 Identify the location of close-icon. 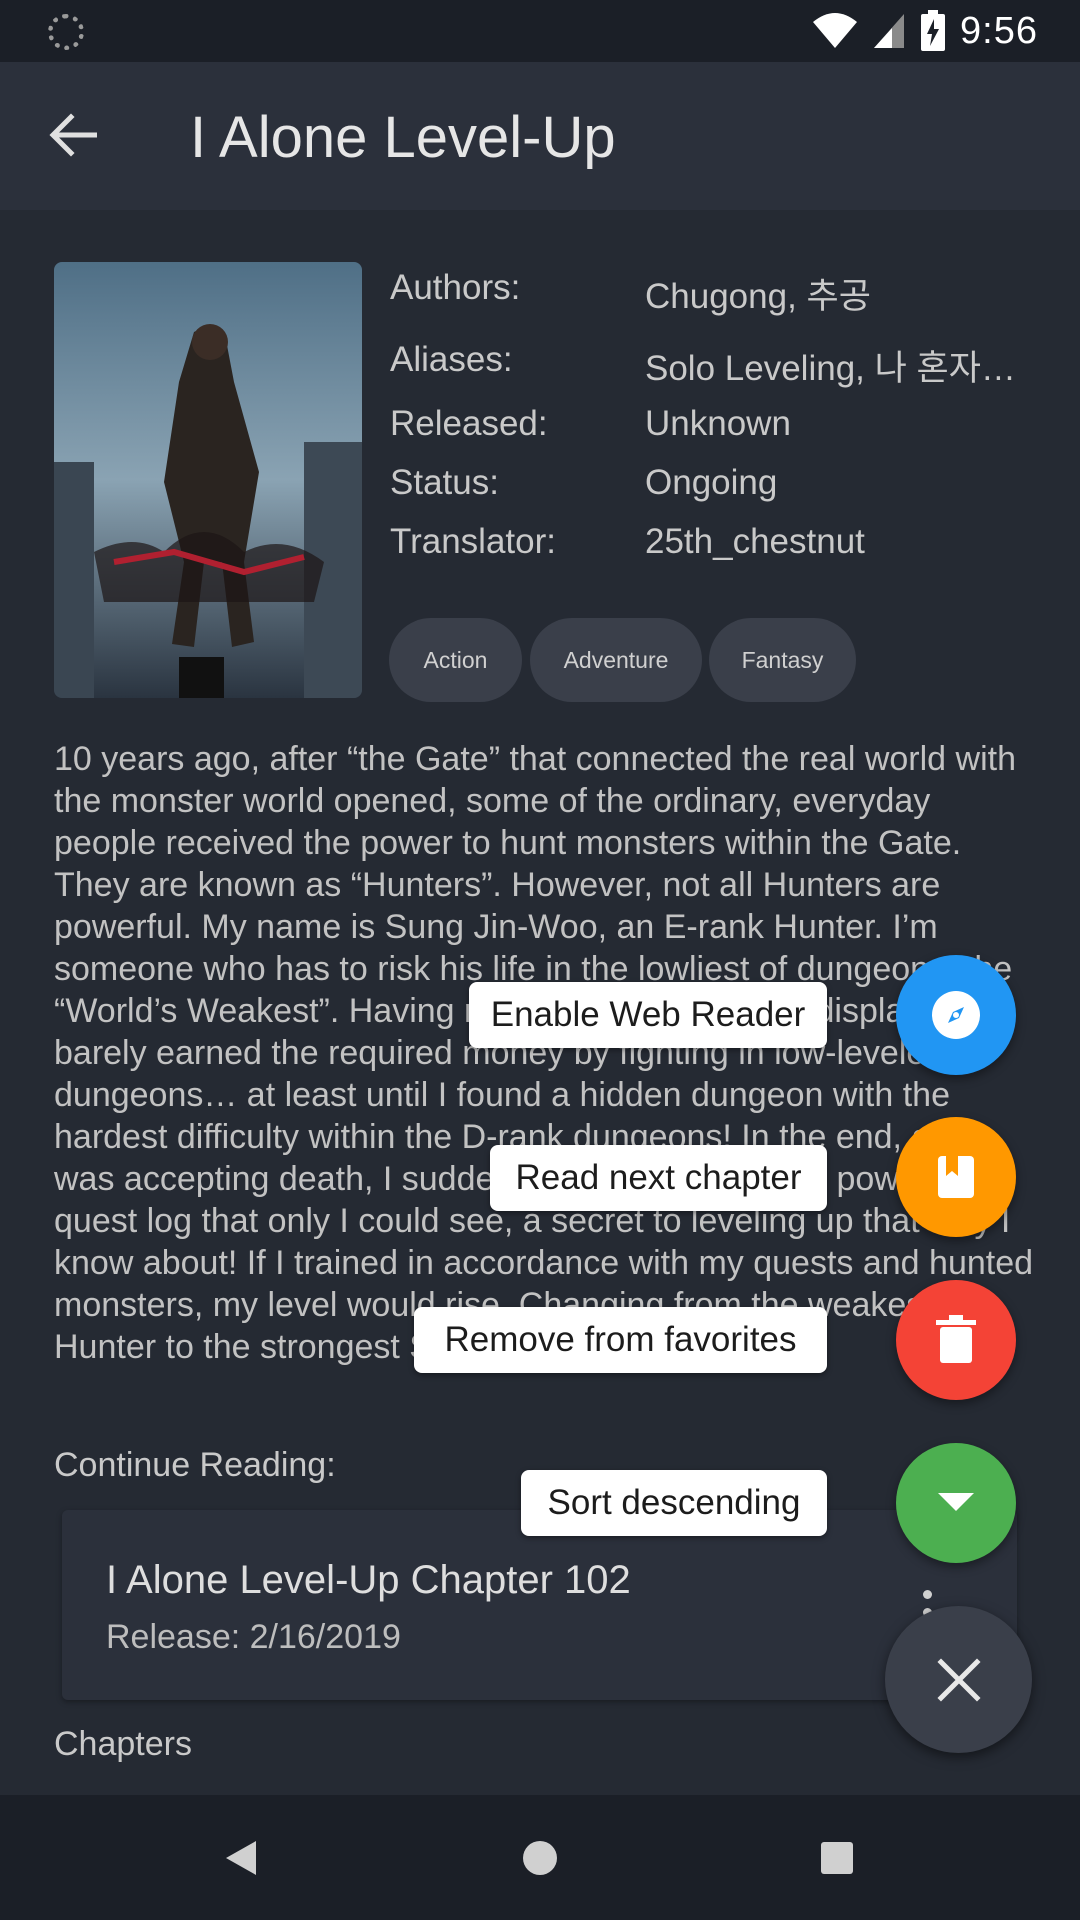
(958, 1679).